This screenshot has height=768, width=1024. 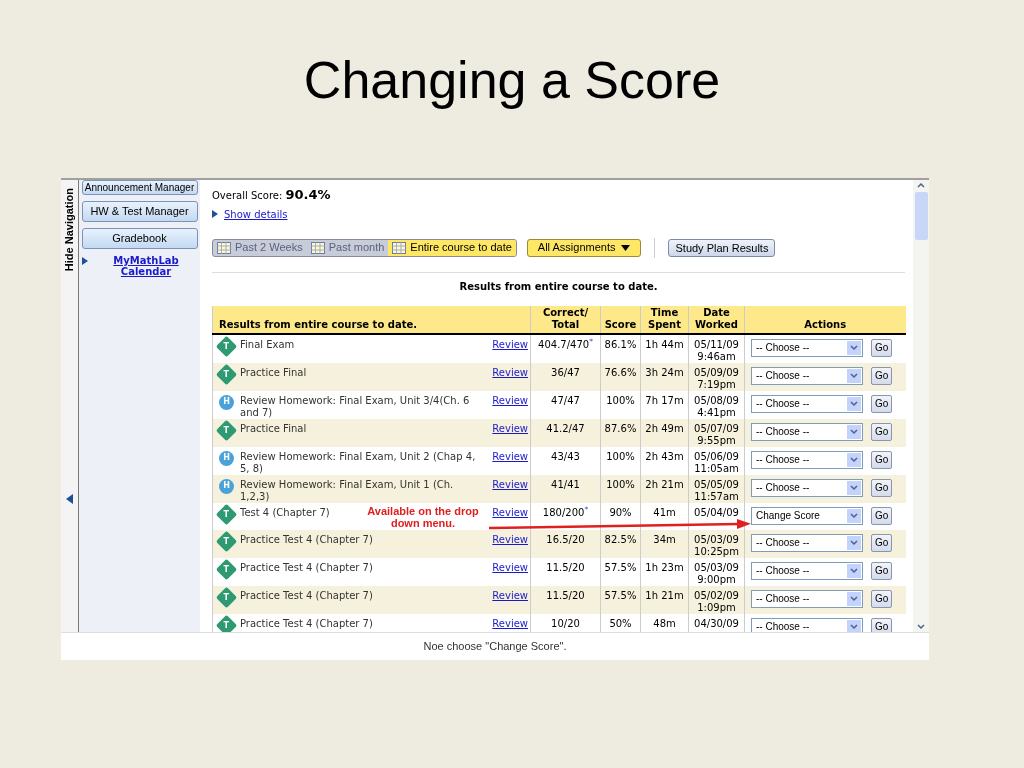 I want to click on date-worked: 05/09/09, so click(x=716, y=372).